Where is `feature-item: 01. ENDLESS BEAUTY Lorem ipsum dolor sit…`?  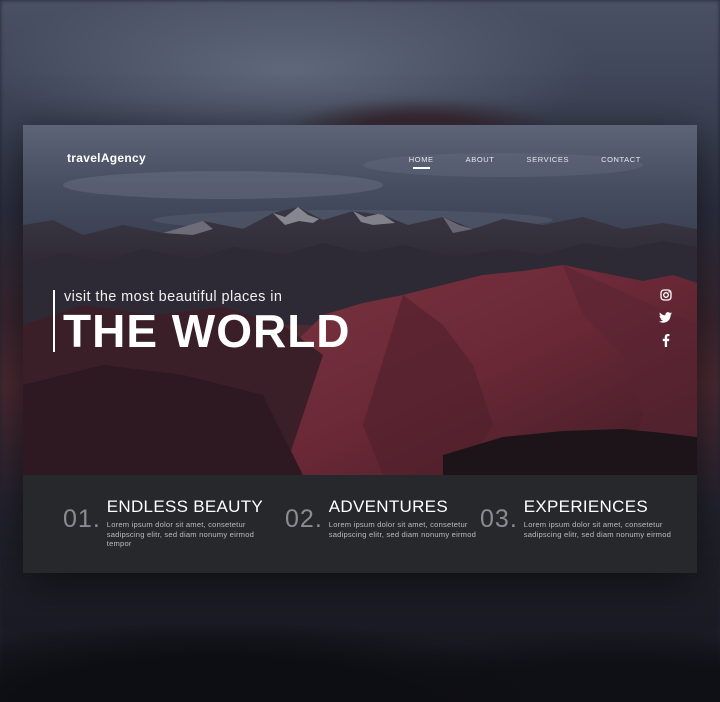 feature-item: 01. ENDLESS BEAUTY Lorem ipsum dolor sit… is located at coordinates (163, 523).